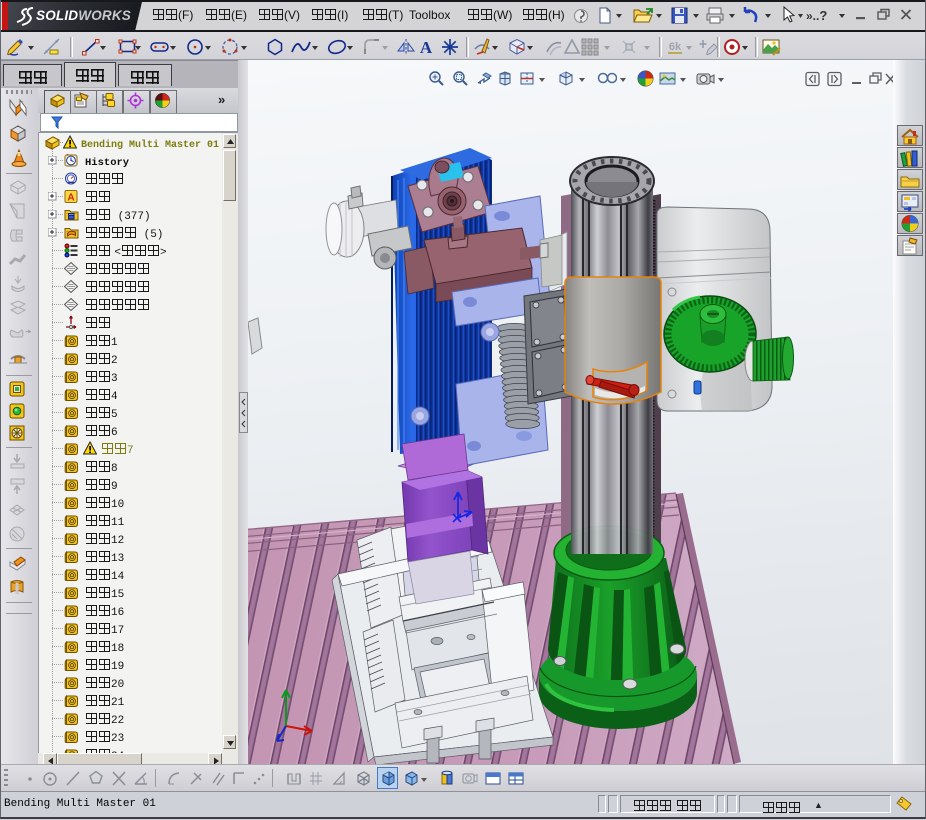  I want to click on svg-text: A, so click(426, 47).